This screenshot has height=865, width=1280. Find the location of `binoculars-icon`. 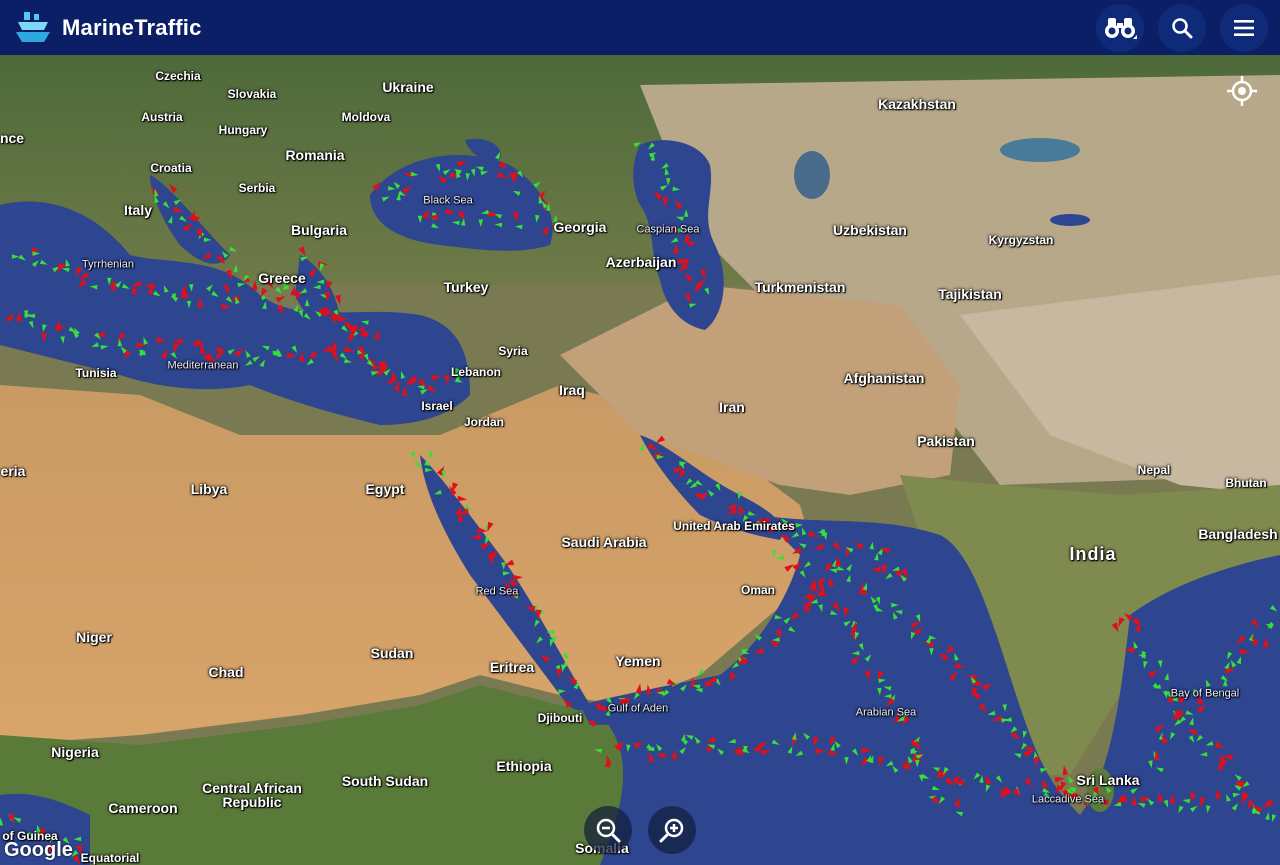

binoculars-icon is located at coordinates (1121, 28).